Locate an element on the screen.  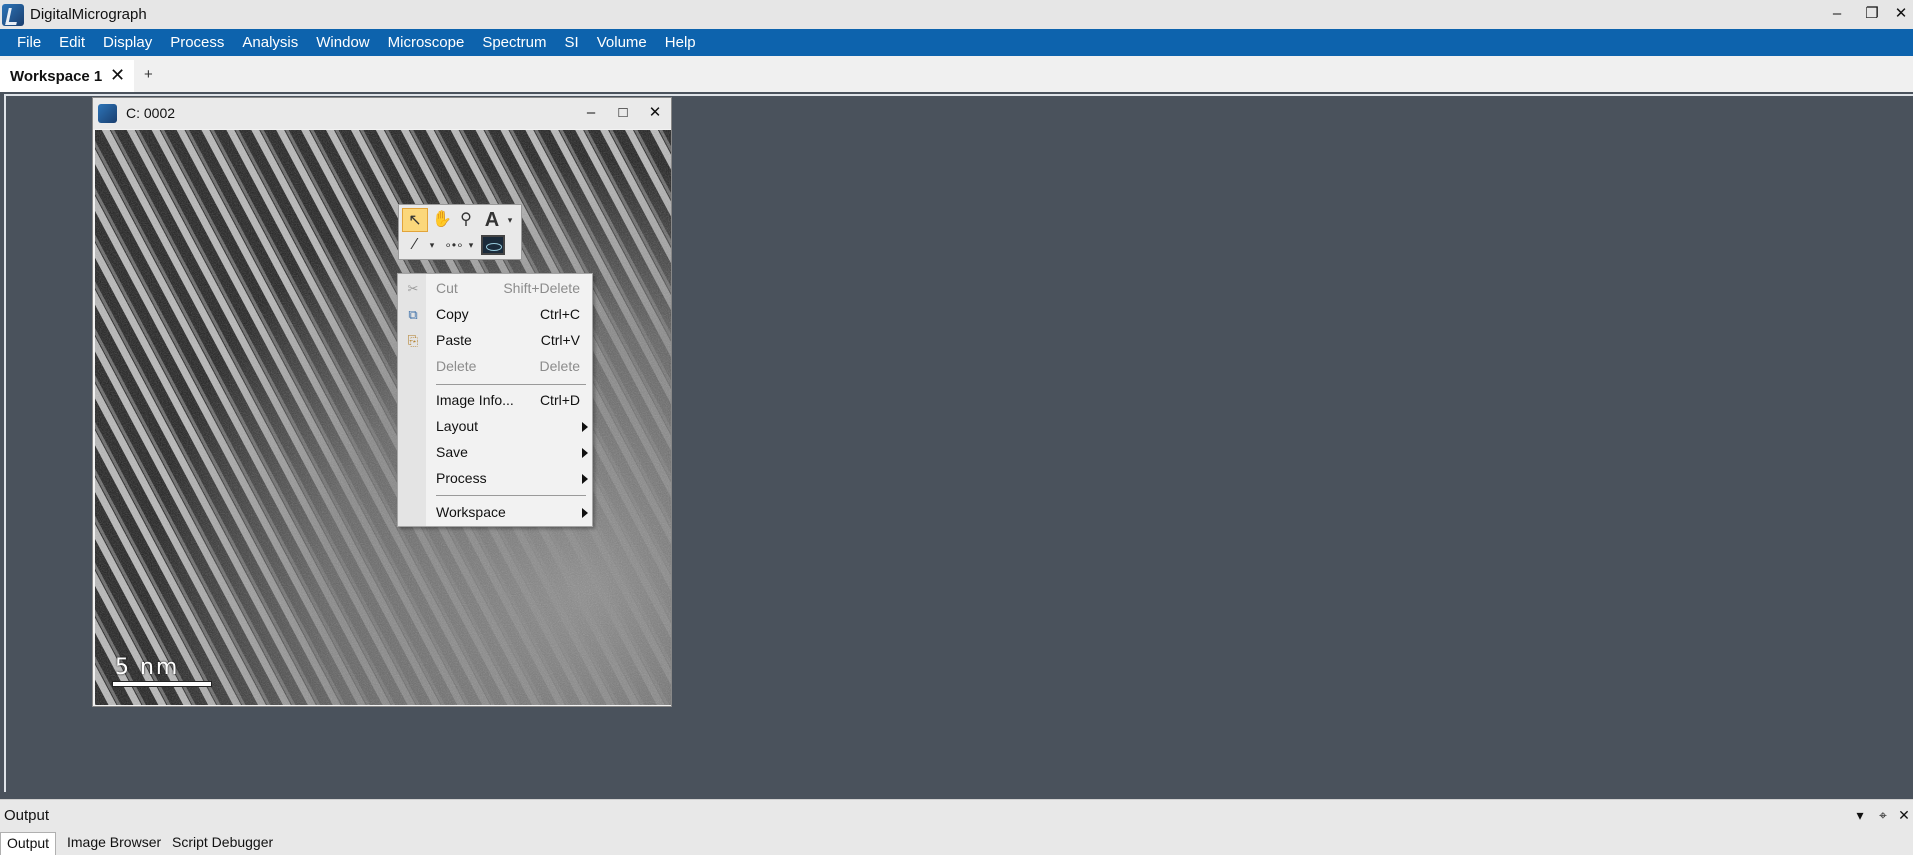
menu-item-save: Save is located at coordinates (495, 453).